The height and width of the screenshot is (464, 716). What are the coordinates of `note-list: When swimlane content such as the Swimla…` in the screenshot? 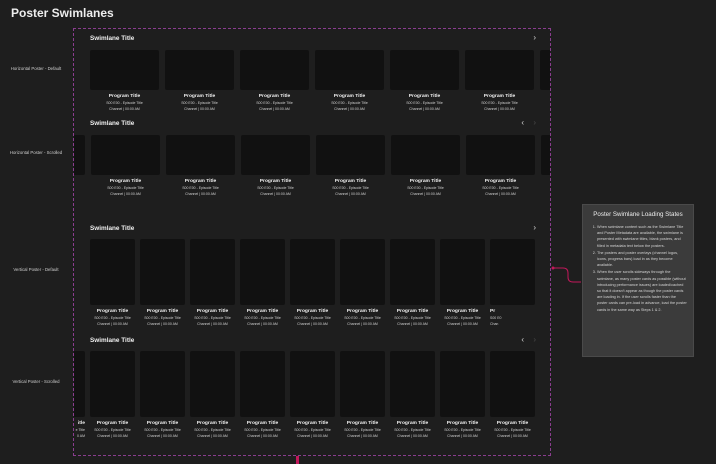 It's located at (638, 268).